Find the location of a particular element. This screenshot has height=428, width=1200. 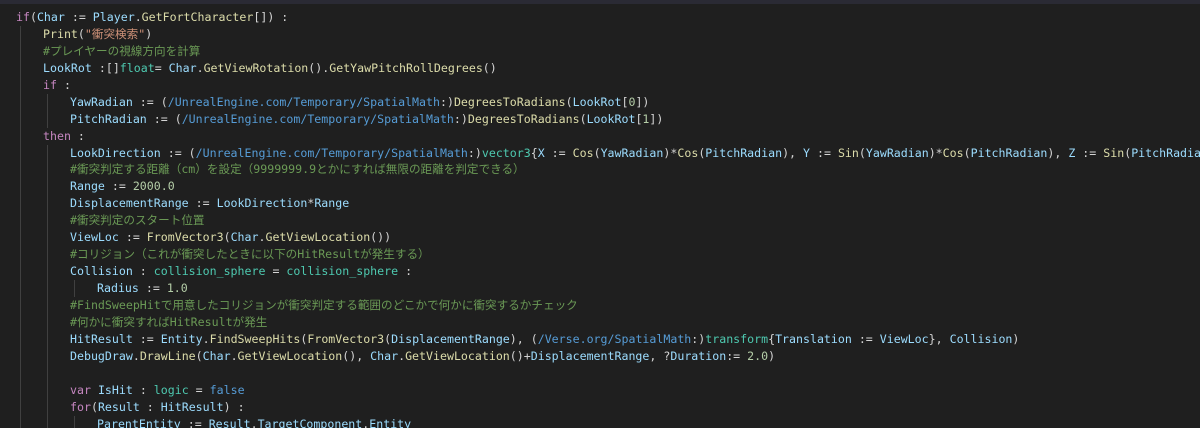

code-token: Result is located at coordinates (118, 406).